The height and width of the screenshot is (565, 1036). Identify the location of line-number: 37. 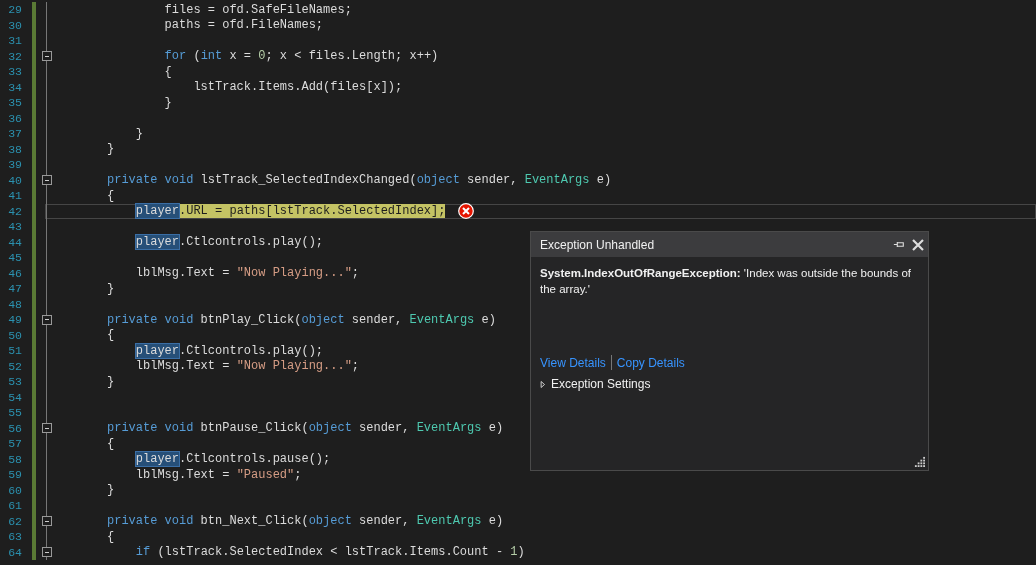
(14, 134).